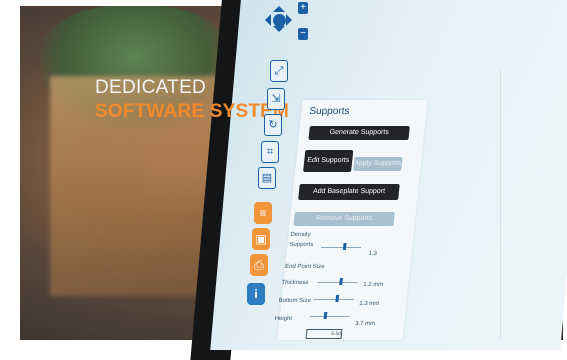 This screenshot has height=360, width=567. Describe the element at coordinates (279, 6) in the screenshot. I see `pan-up-icon` at that location.